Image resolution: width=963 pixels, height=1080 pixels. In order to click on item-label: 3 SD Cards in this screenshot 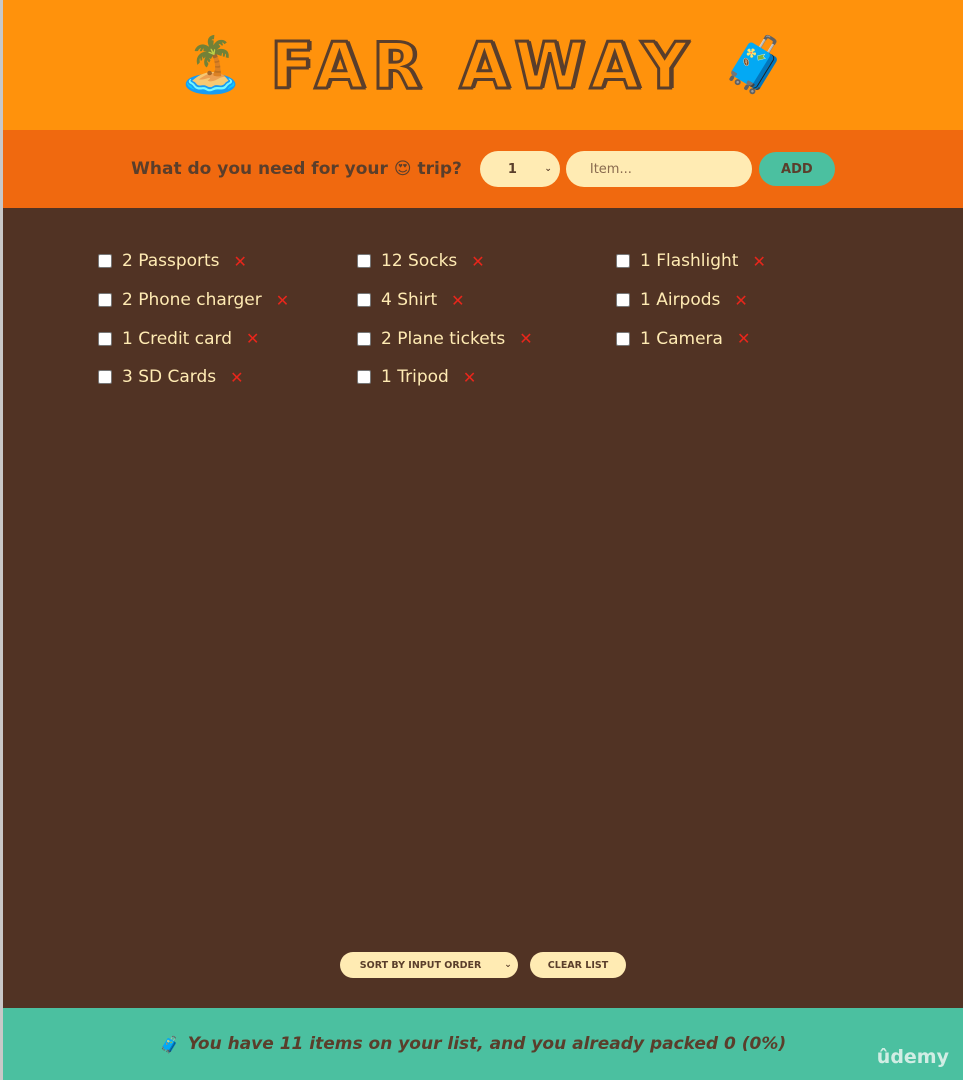, I will do `click(169, 377)`.